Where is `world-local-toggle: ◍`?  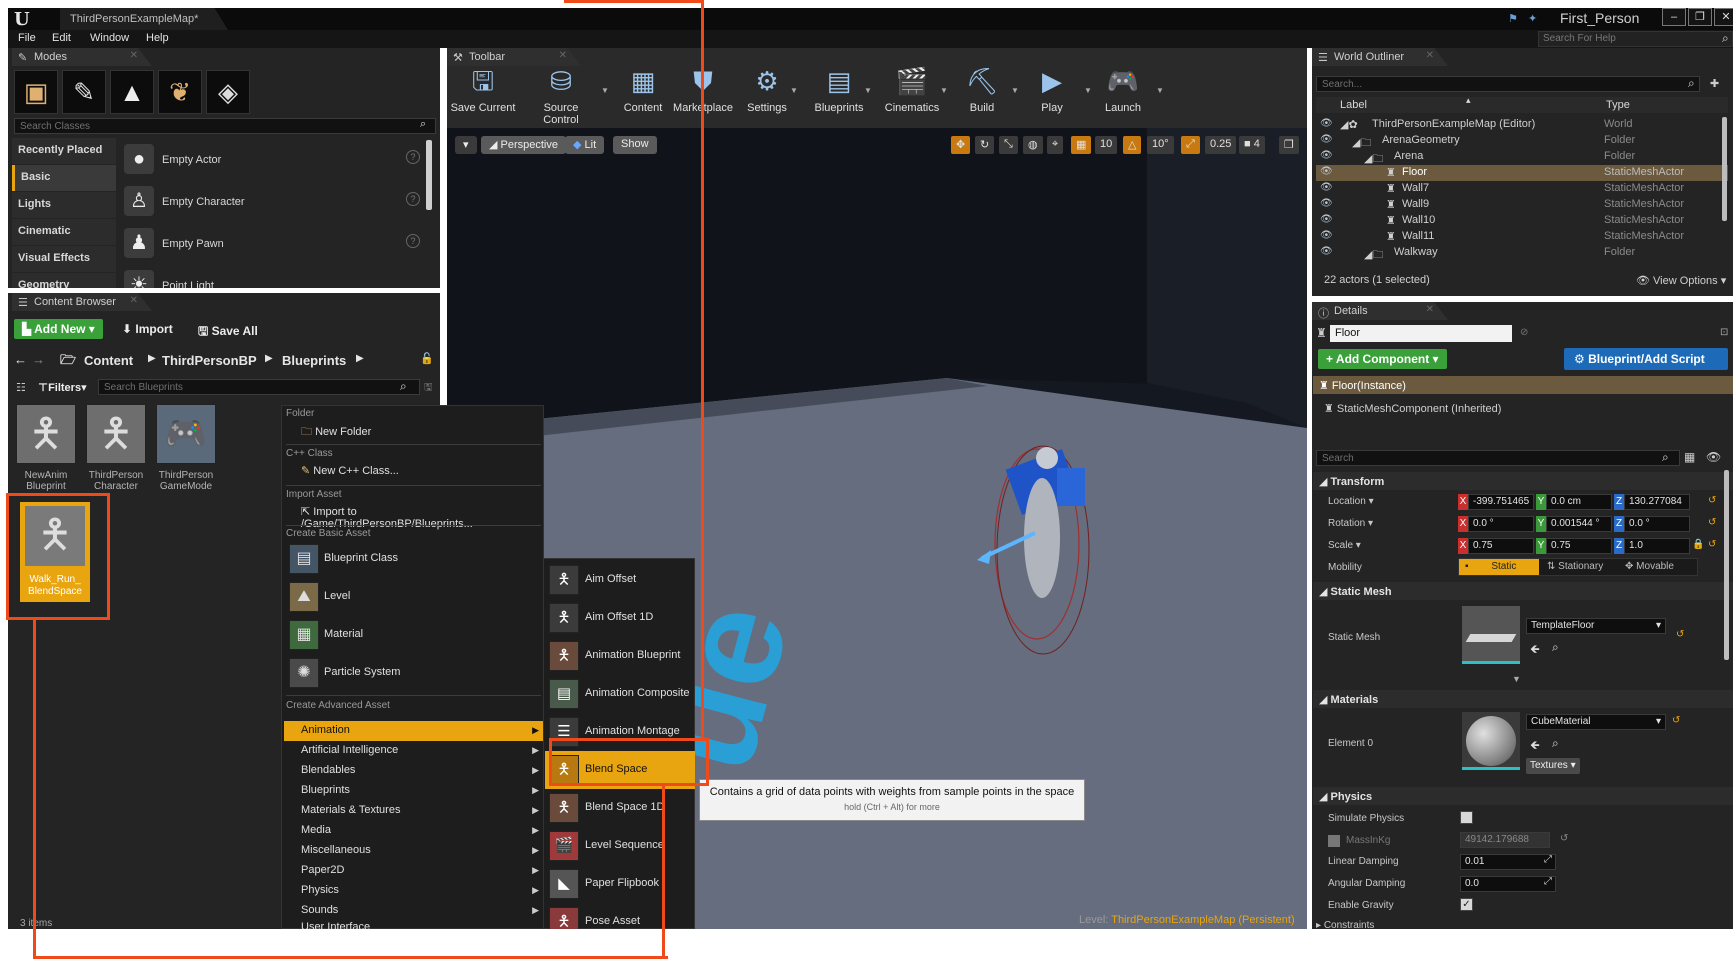 world-local-toggle: ◍ is located at coordinates (1033, 145).